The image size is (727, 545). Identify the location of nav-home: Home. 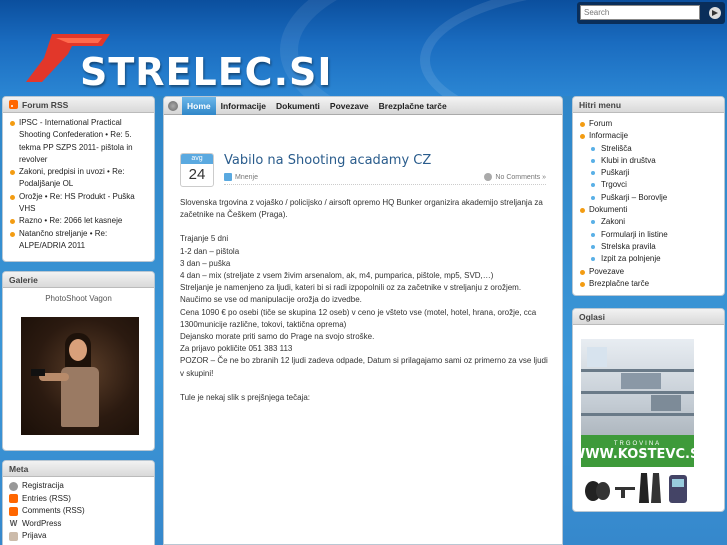
(199, 106).